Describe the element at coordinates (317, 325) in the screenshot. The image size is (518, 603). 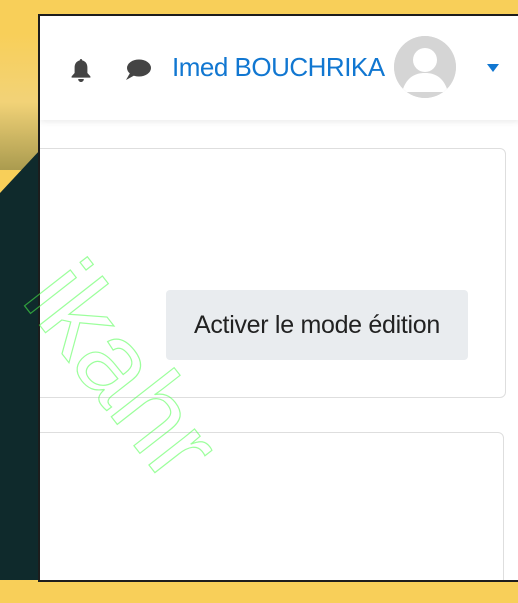
I see `edit-mode-button: Activer le mode édition` at that location.